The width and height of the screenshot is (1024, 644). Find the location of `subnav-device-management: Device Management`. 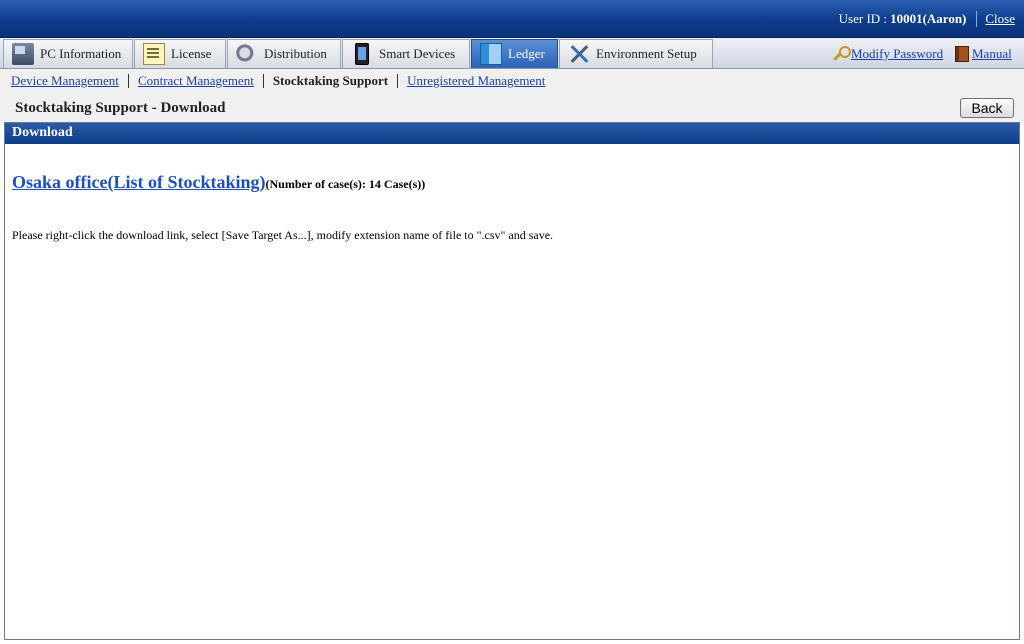

subnav-device-management: Device Management is located at coordinates (65, 81).